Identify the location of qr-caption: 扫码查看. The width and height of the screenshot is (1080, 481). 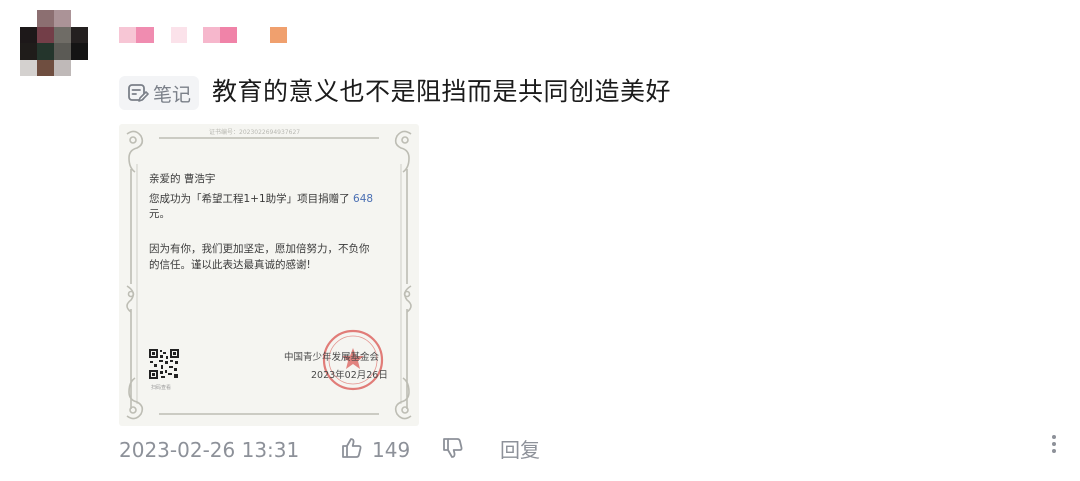
(161, 388).